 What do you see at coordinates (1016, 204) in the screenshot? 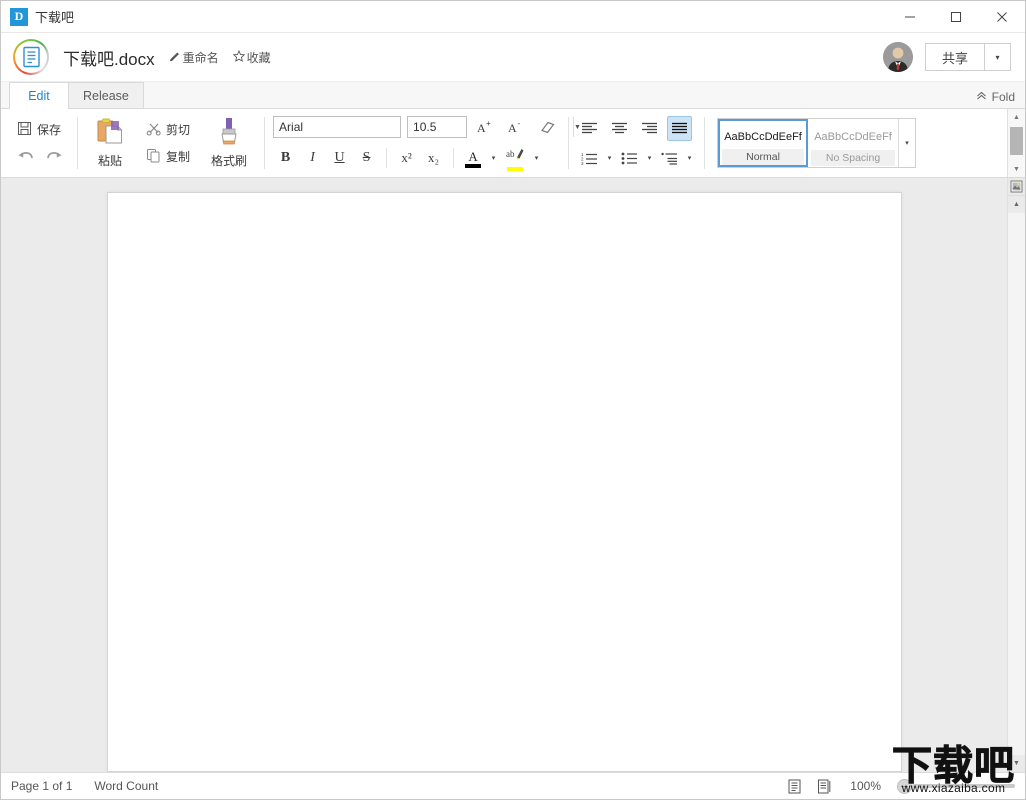
I see `scroll-up-arrow-icon: ▲` at bounding box center [1016, 204].